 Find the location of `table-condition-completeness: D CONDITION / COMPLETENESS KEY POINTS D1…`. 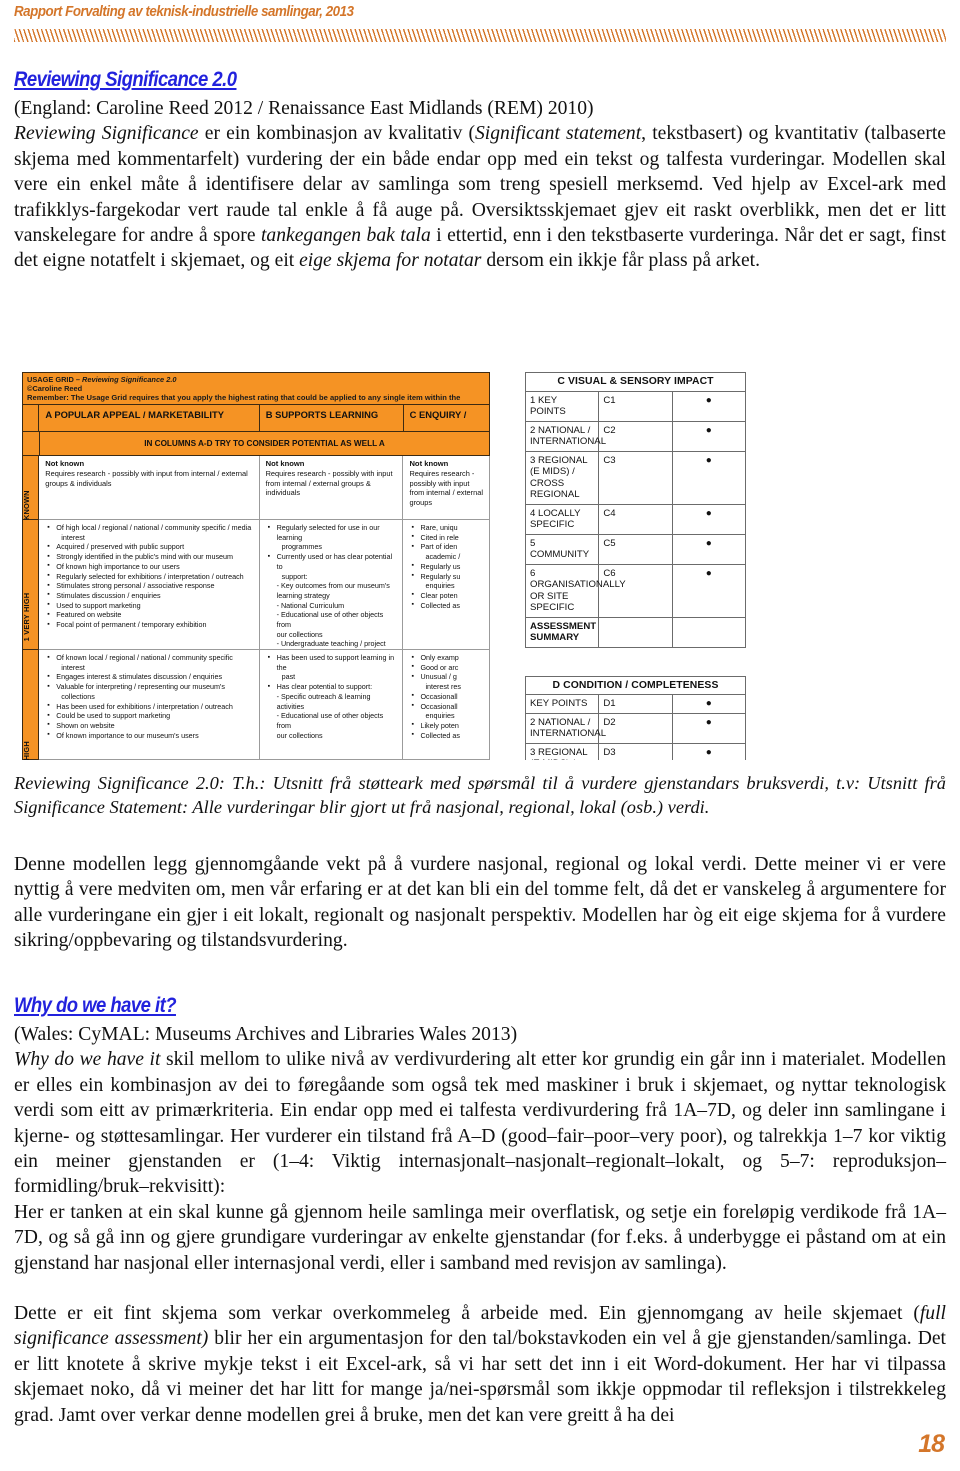

table-condition-completeness: D CONDITION / COMPLETENESS KEY POINTS D1… is located at coordinates (635, 717).